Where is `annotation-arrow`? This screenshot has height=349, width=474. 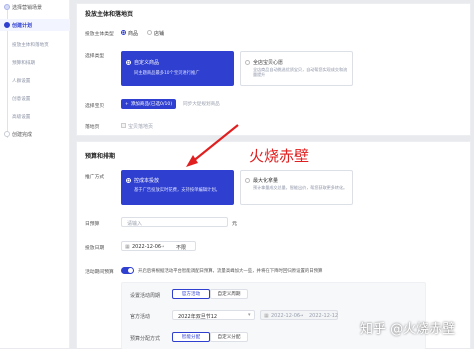 annotation-arrow is located at coordinates (212, 145).